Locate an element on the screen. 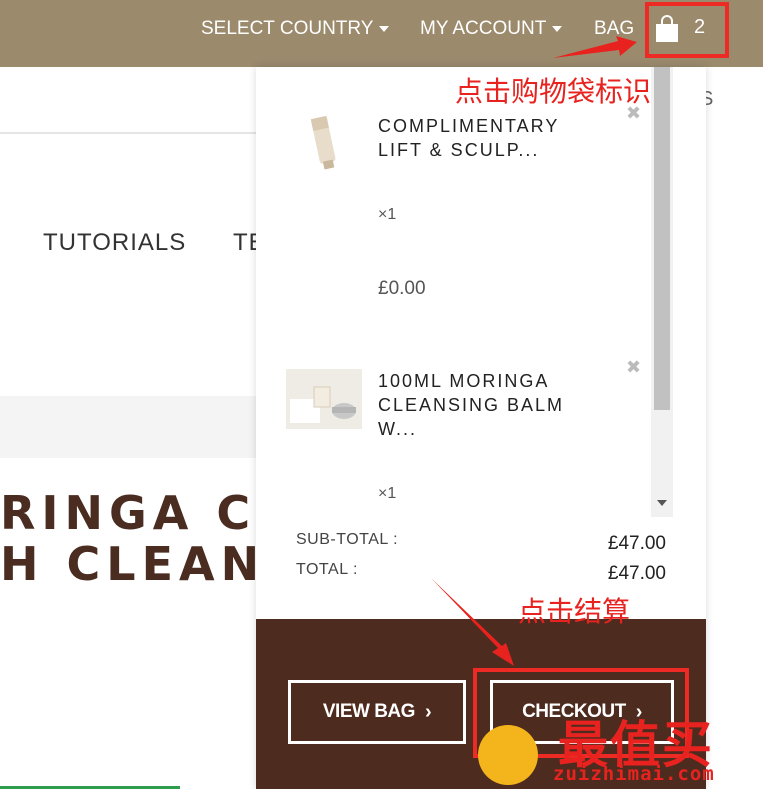 This screenshot has width=763, height=789. annotation-click-checkout: 点击结算 is located at coordinates (574, 611).